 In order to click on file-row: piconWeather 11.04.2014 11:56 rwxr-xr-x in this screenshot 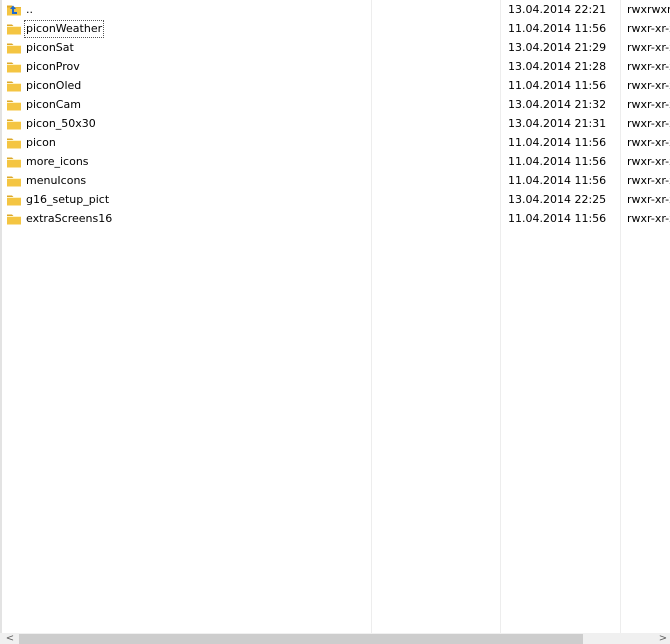, I will do `click(335, 28)`.